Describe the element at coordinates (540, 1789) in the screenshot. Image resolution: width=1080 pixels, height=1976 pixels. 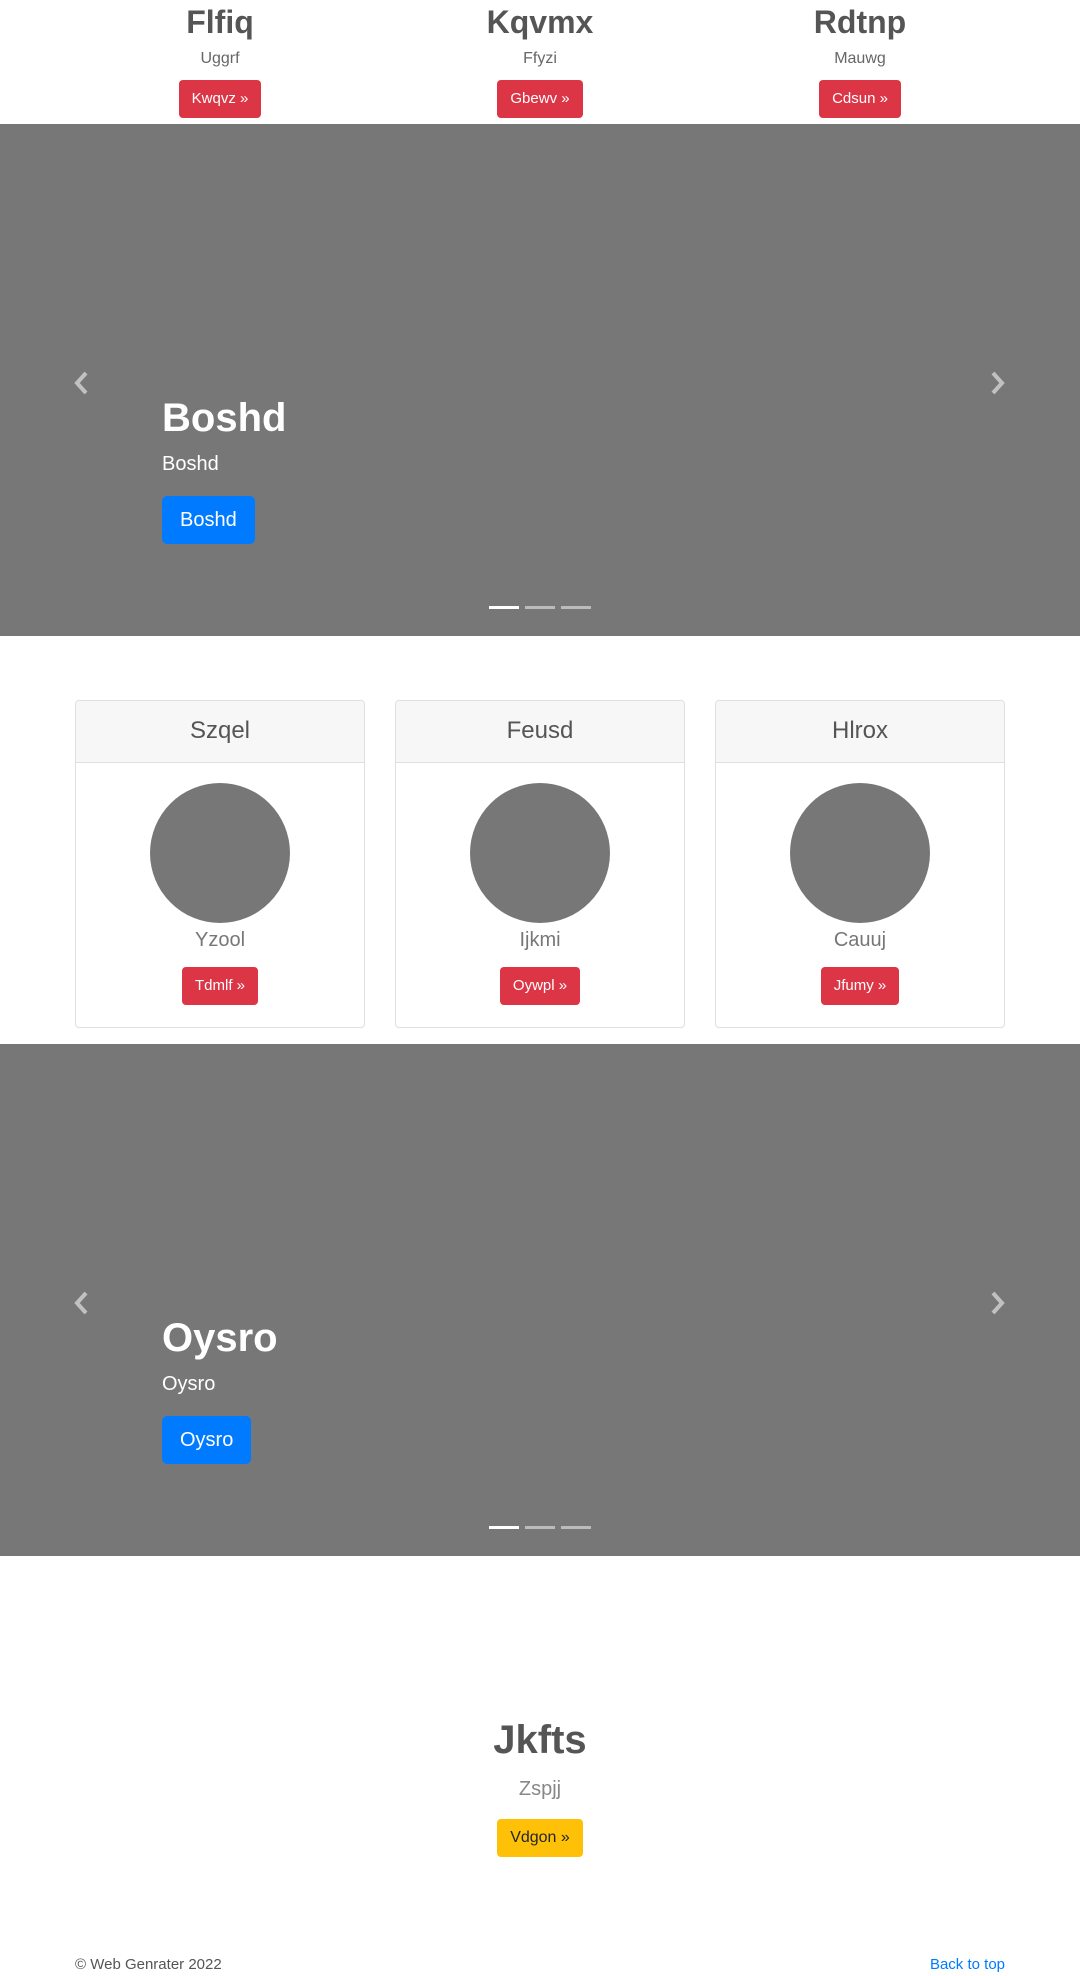
I see `jumbotron-subtitle: Zspjj` at that location.